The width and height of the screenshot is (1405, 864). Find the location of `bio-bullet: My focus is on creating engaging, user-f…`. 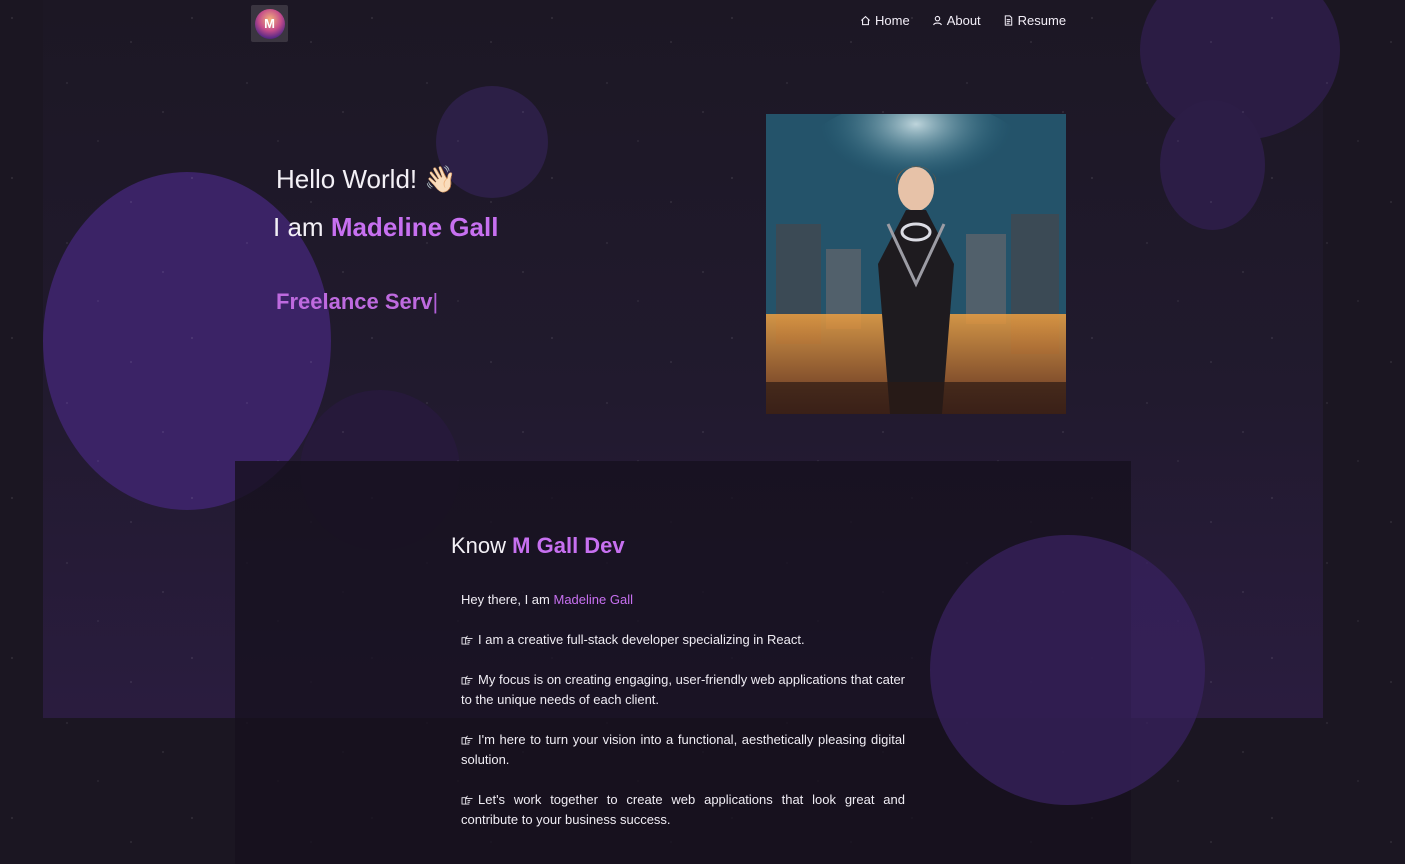

bio-bullet: My focus is on creating engaging, user-f… is located at coordinates (683, 690).